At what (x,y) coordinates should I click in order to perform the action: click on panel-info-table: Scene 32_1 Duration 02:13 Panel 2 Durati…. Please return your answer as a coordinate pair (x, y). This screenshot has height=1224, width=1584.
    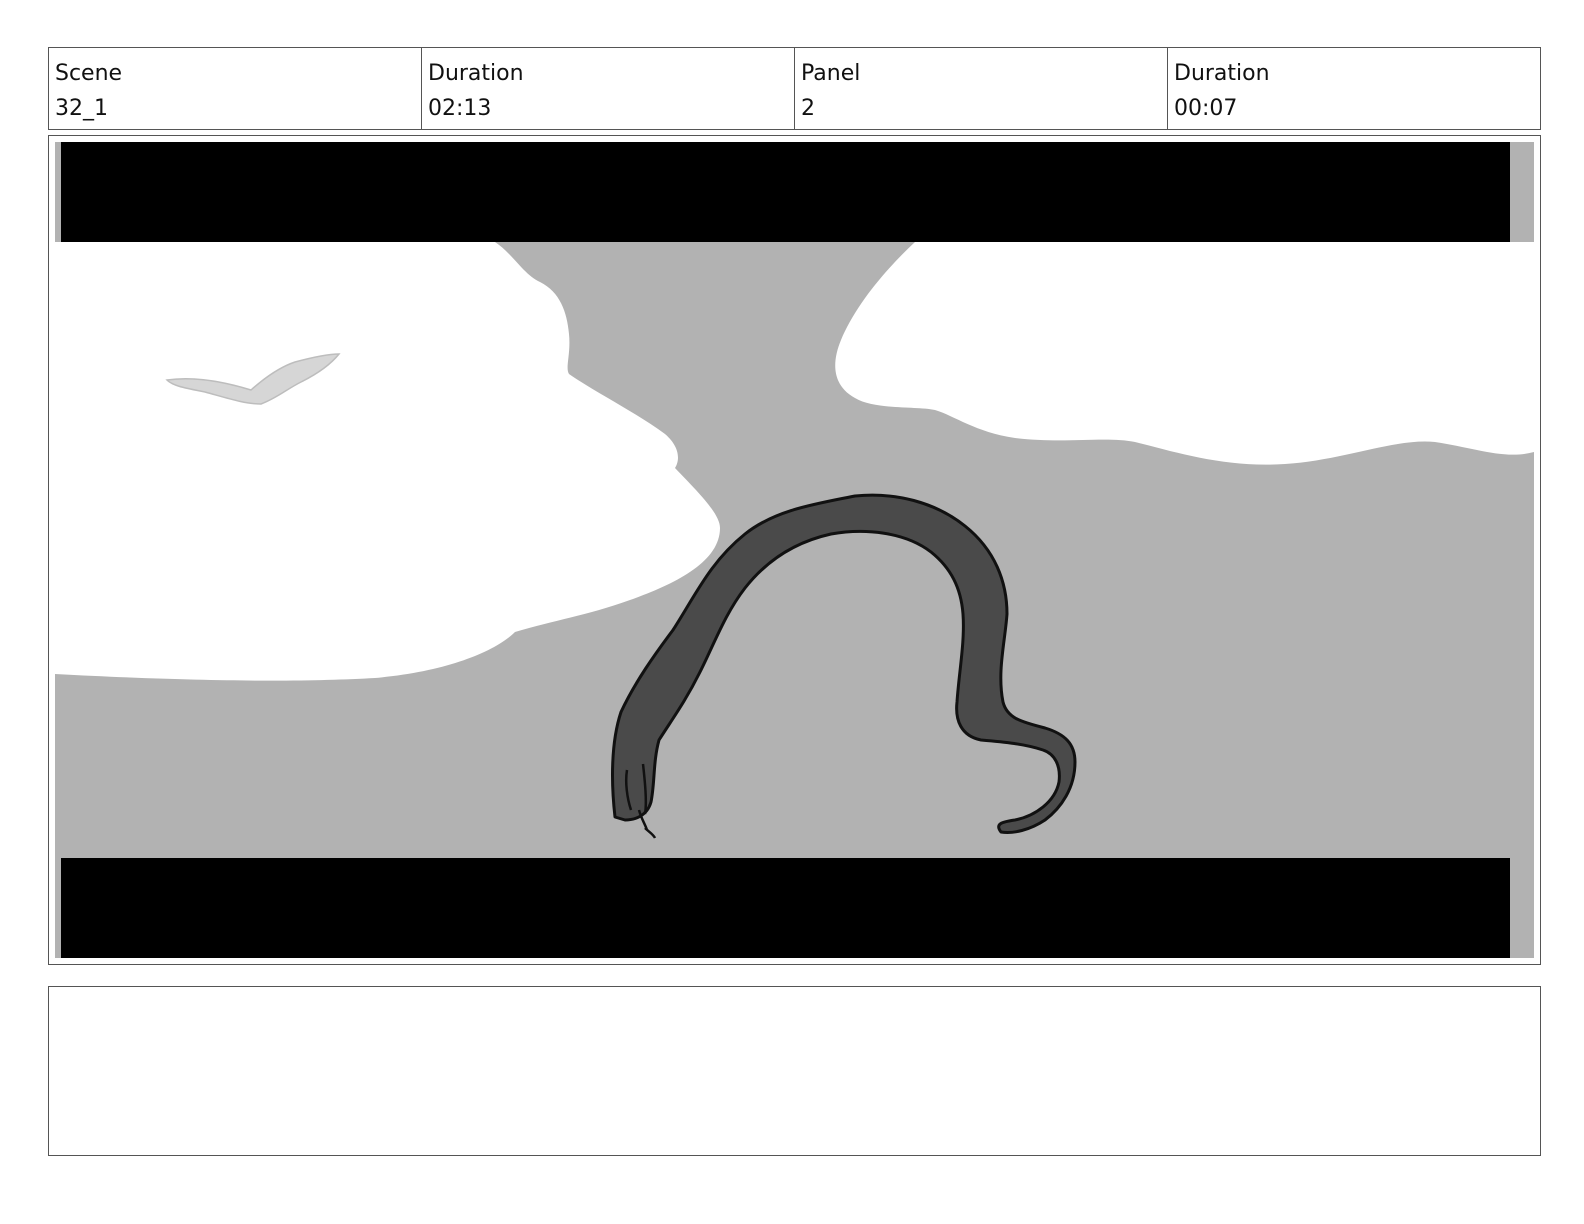
    Looking at the image, I should click on (794, 88).